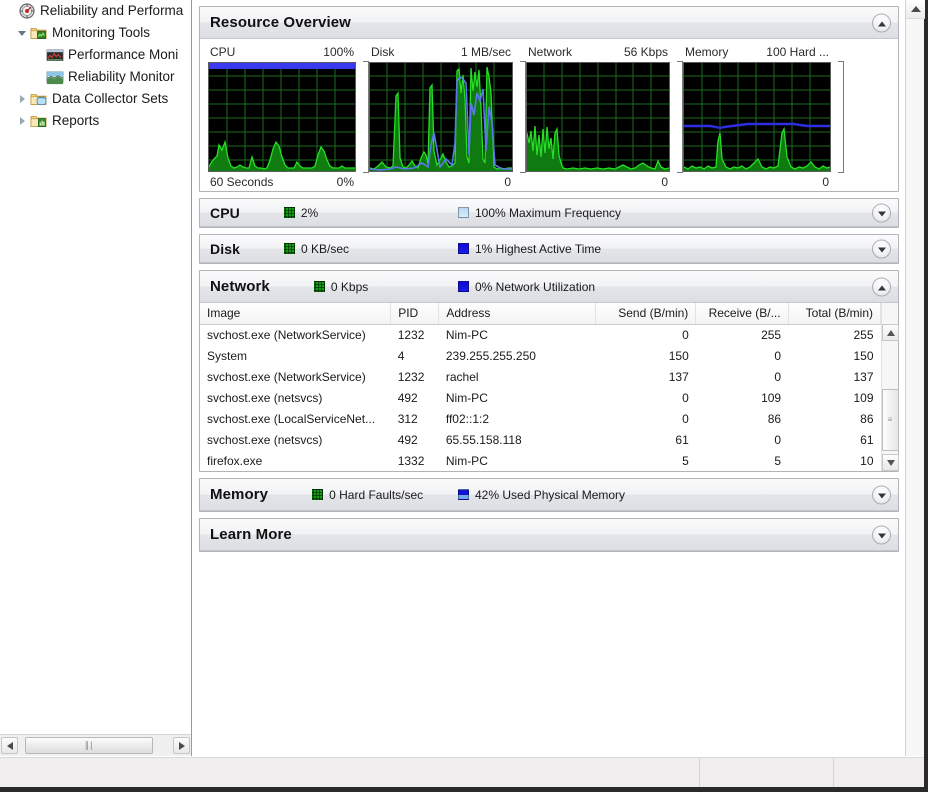 The width and height of the screenshot is (928, 792). I want to click on memory-graph-footer: 0, so click(757, 180).